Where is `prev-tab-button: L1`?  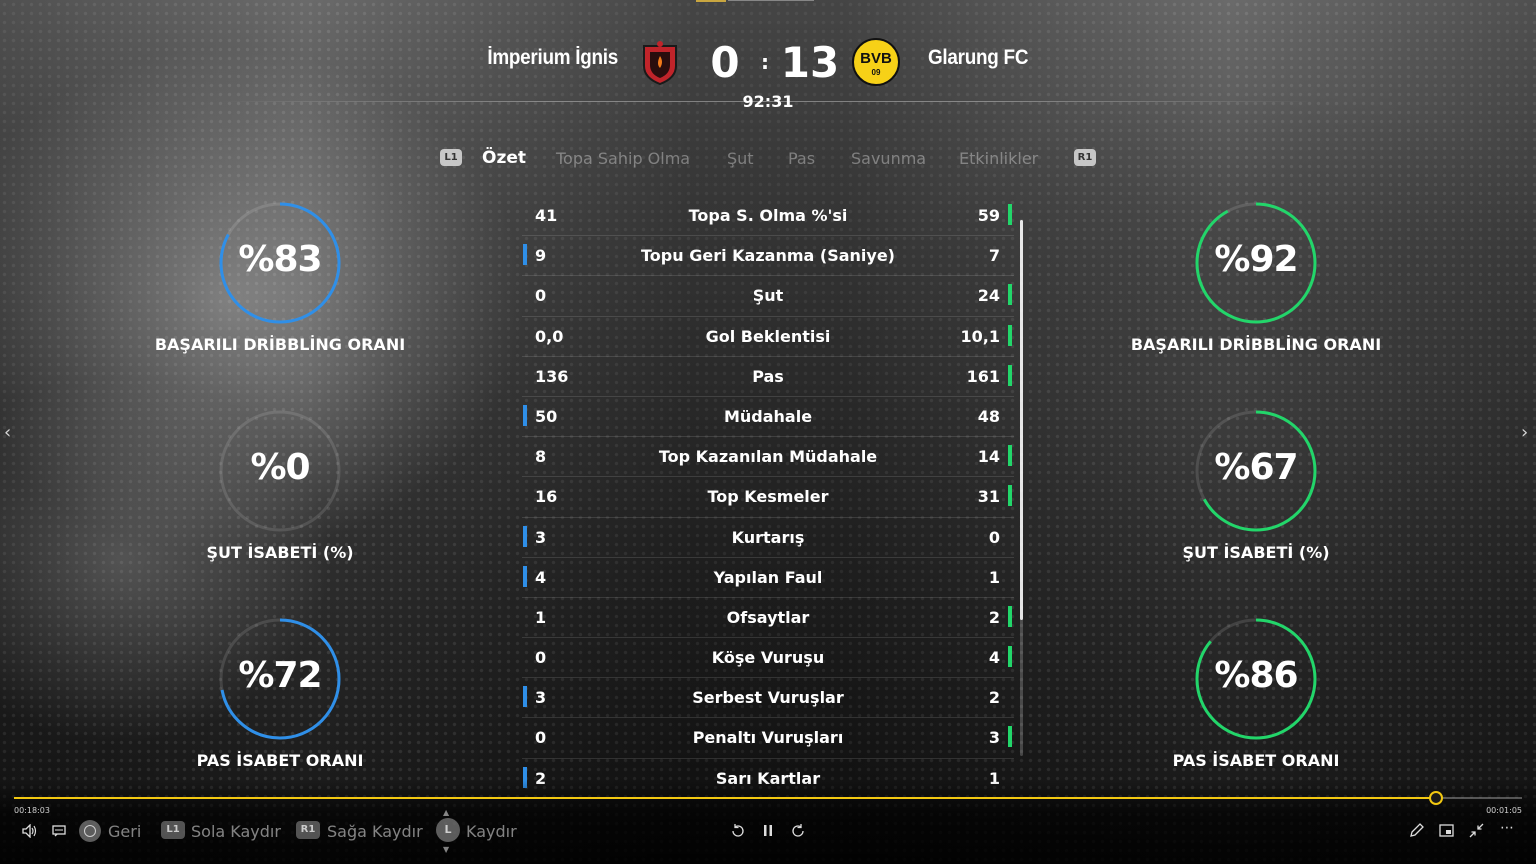
prev-tab-button: L1 is located at coordinates (451, 157).